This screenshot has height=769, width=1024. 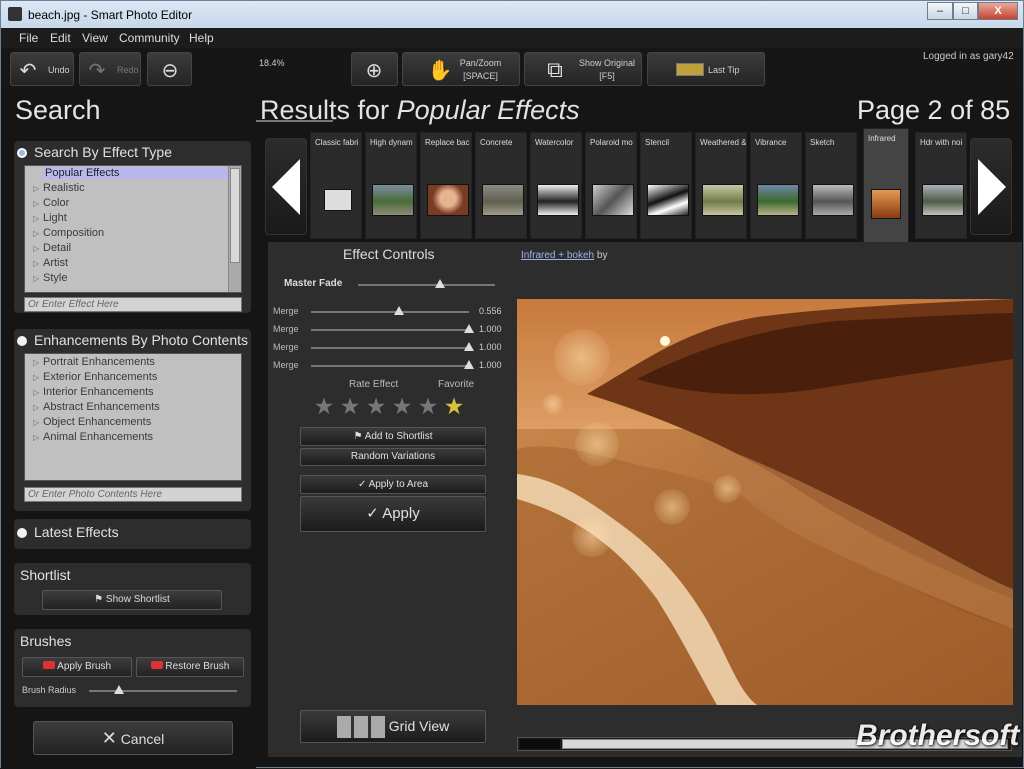 I want to click on apply-brush-button: Apply Brush, so click(x=77, y=667).